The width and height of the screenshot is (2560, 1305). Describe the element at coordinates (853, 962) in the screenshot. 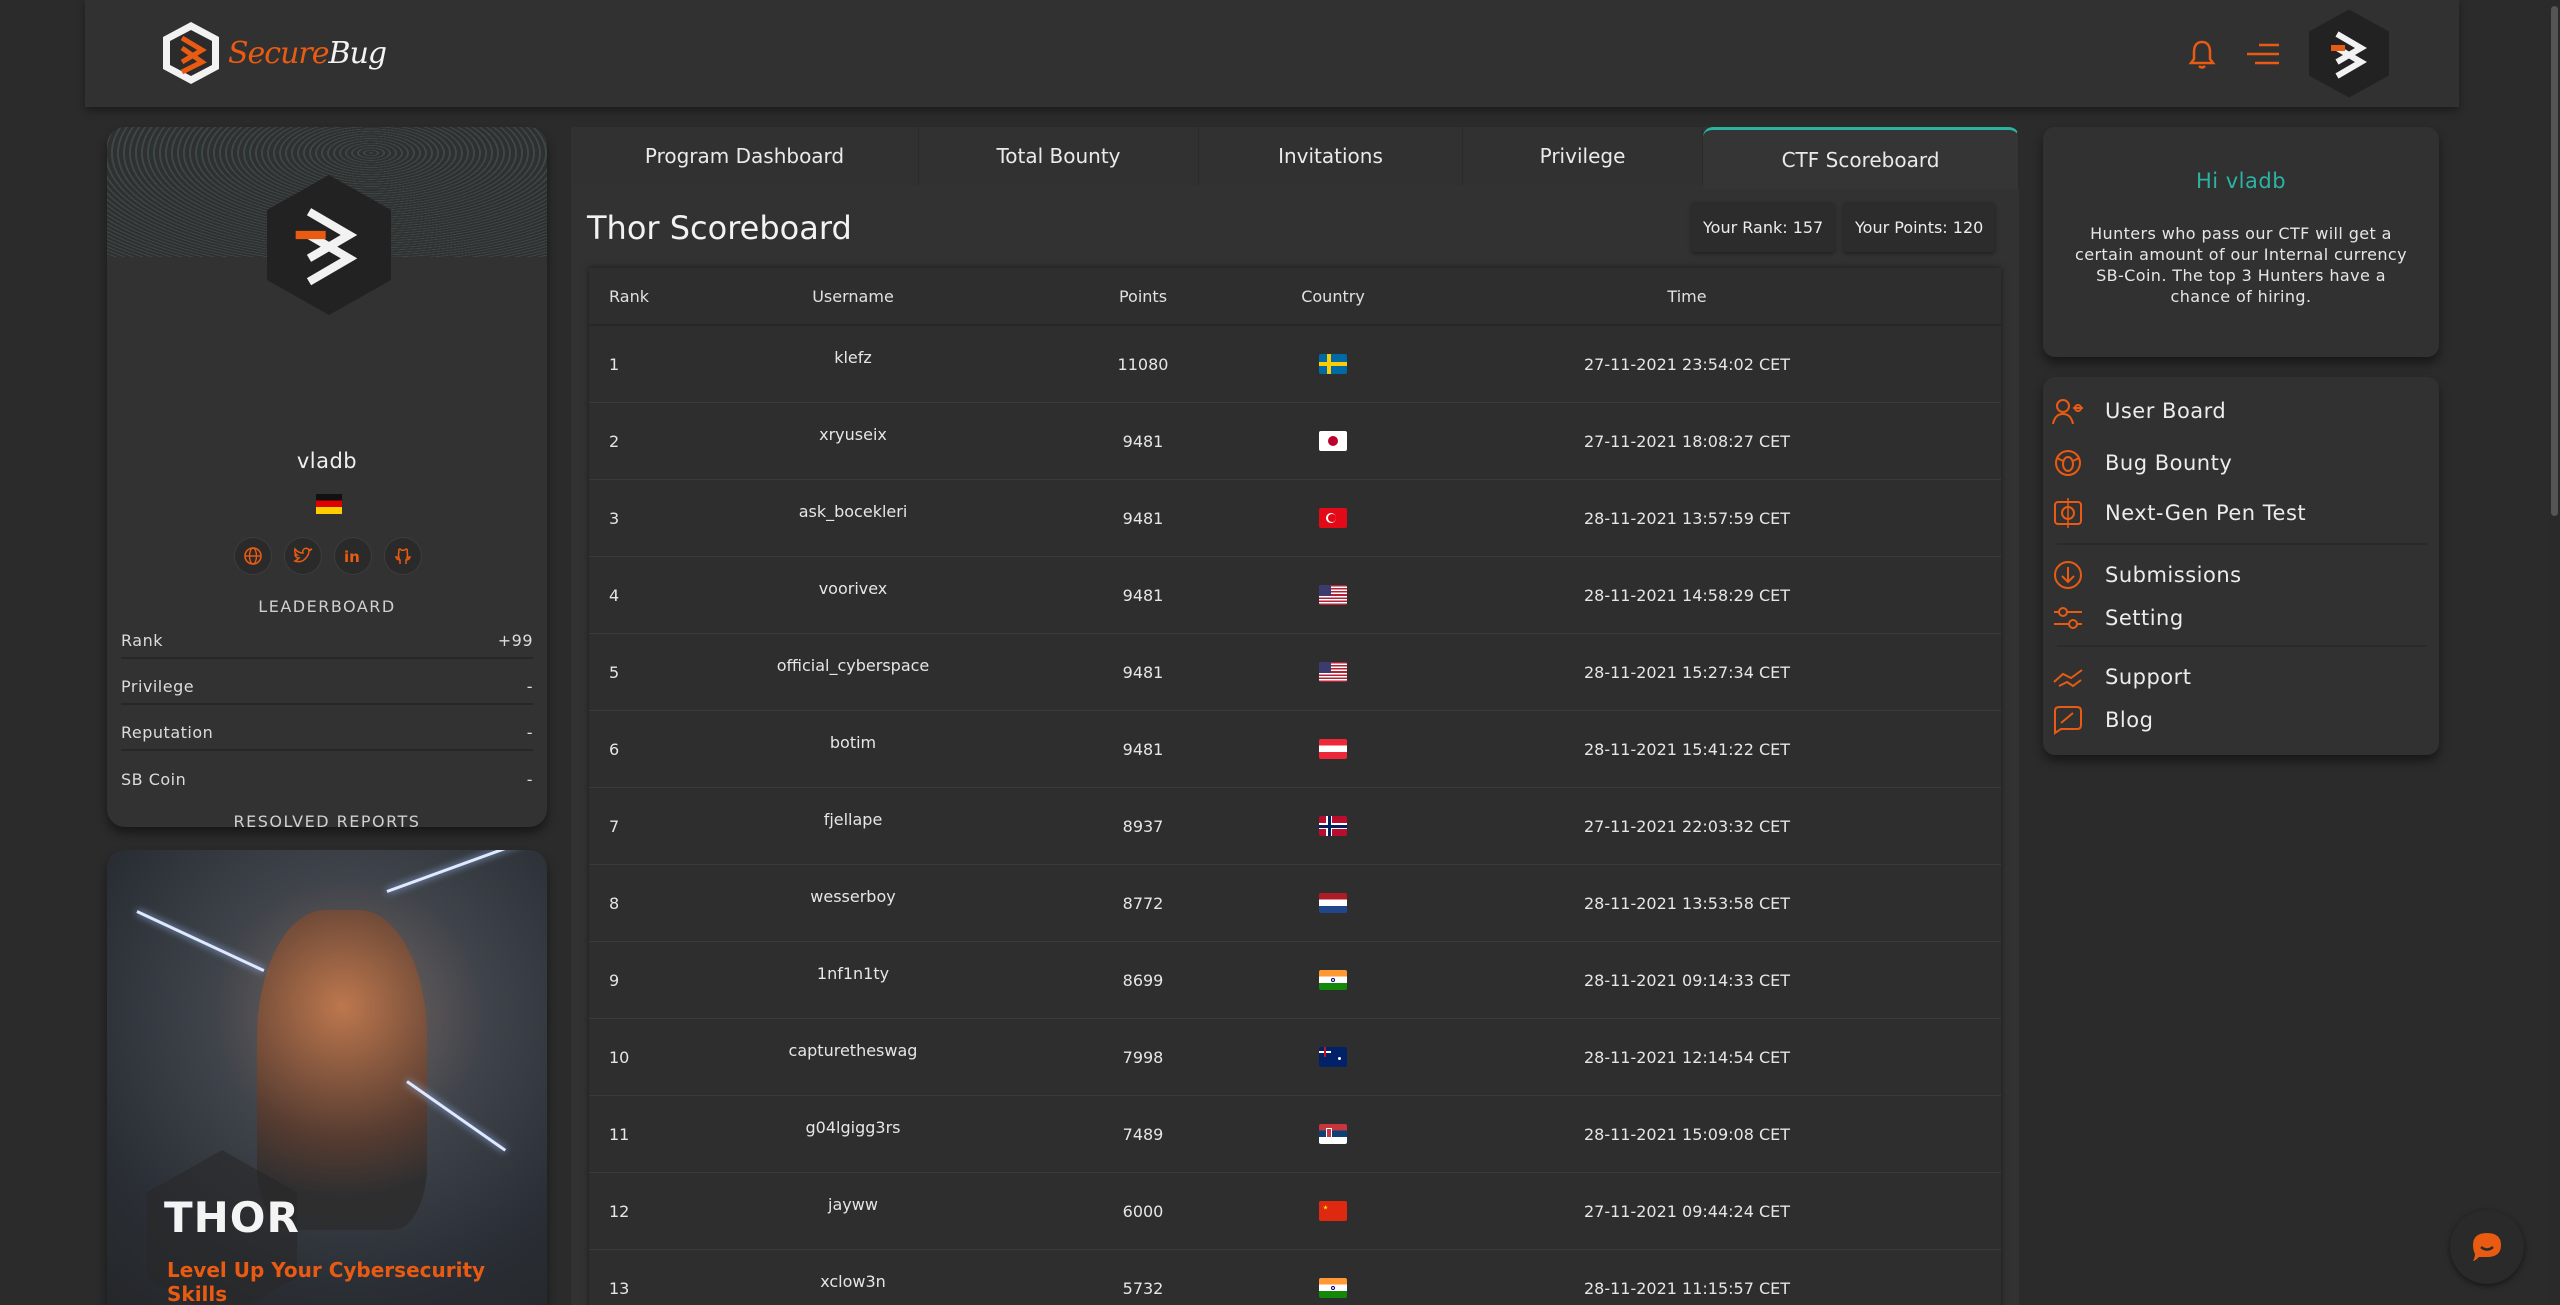

I see `username-cell: 1nf1n1ty` at that location.